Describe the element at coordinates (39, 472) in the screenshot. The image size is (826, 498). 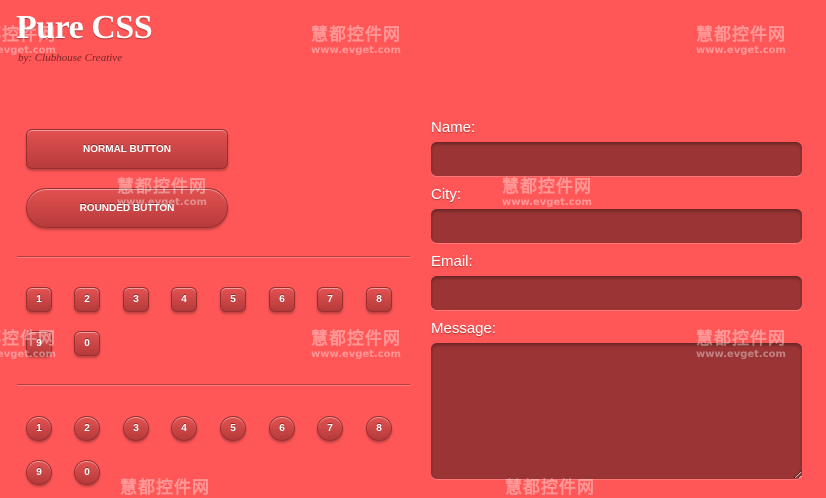
I see `round-number-button-9: 9` at that location.